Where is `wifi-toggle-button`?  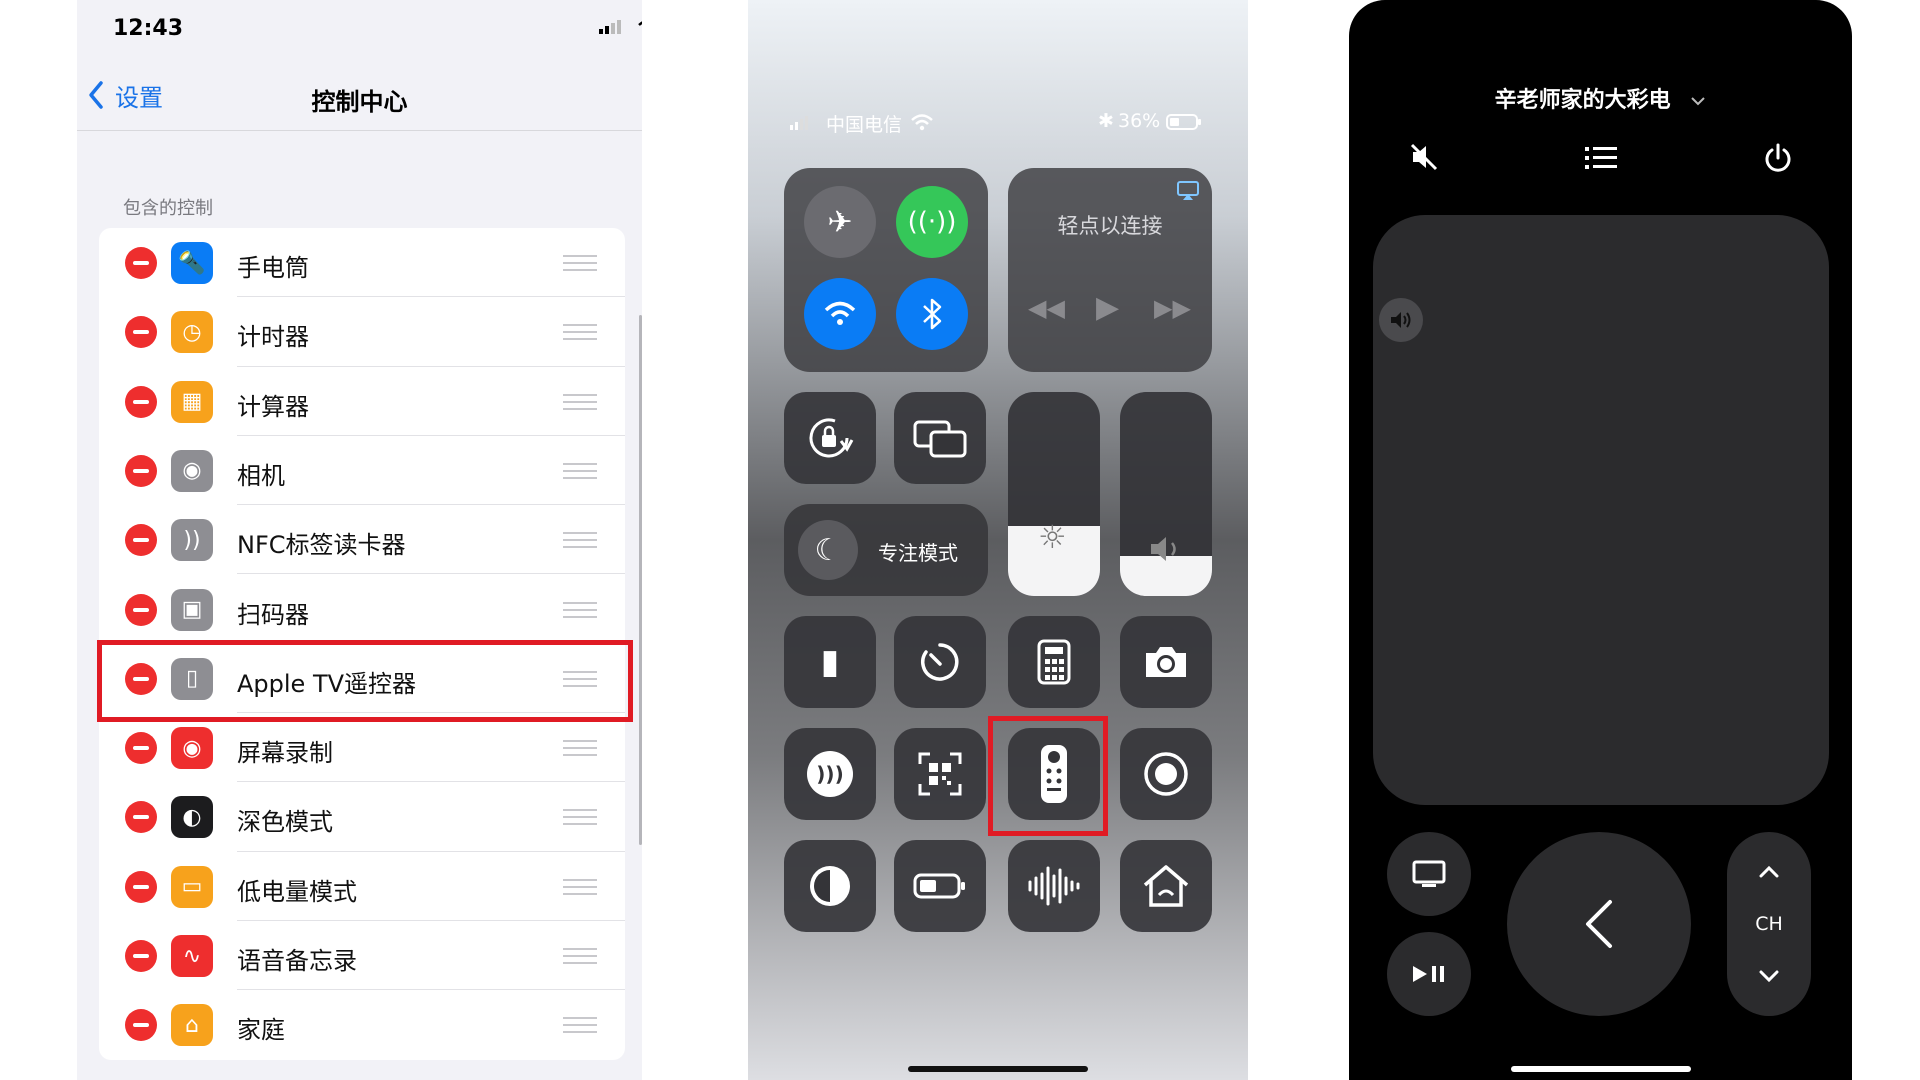
wifi-toggle-button is located at coordinates (840, 314).